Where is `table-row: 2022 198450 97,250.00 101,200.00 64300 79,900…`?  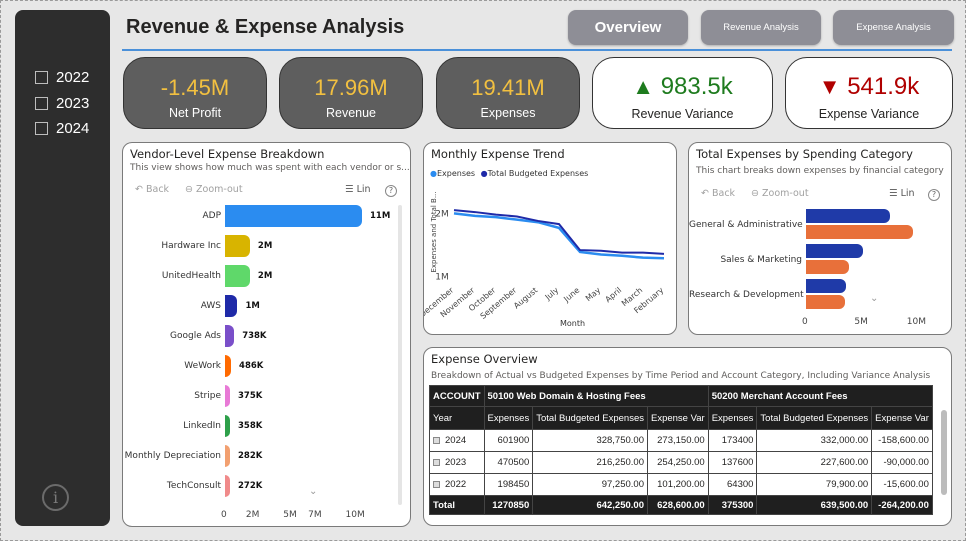 table-row: 2022 198450 97,250.00 101,200.00 64300 79,900… is located at coordinates (681, 484).